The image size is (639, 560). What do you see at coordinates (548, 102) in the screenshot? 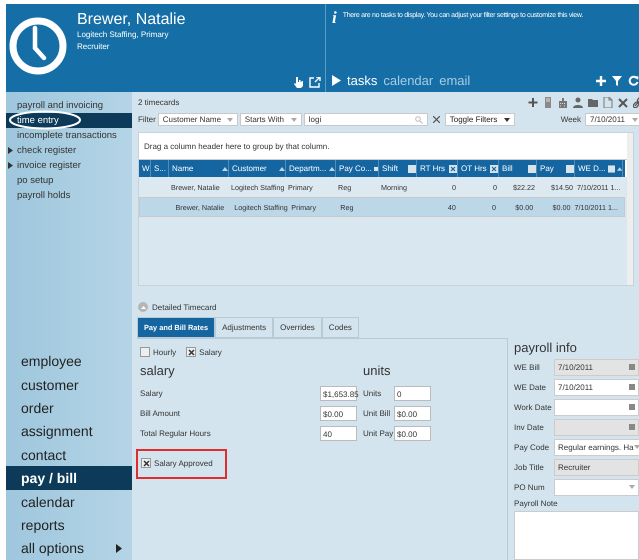
I see `document-icon` at bounding box center [548, 102].